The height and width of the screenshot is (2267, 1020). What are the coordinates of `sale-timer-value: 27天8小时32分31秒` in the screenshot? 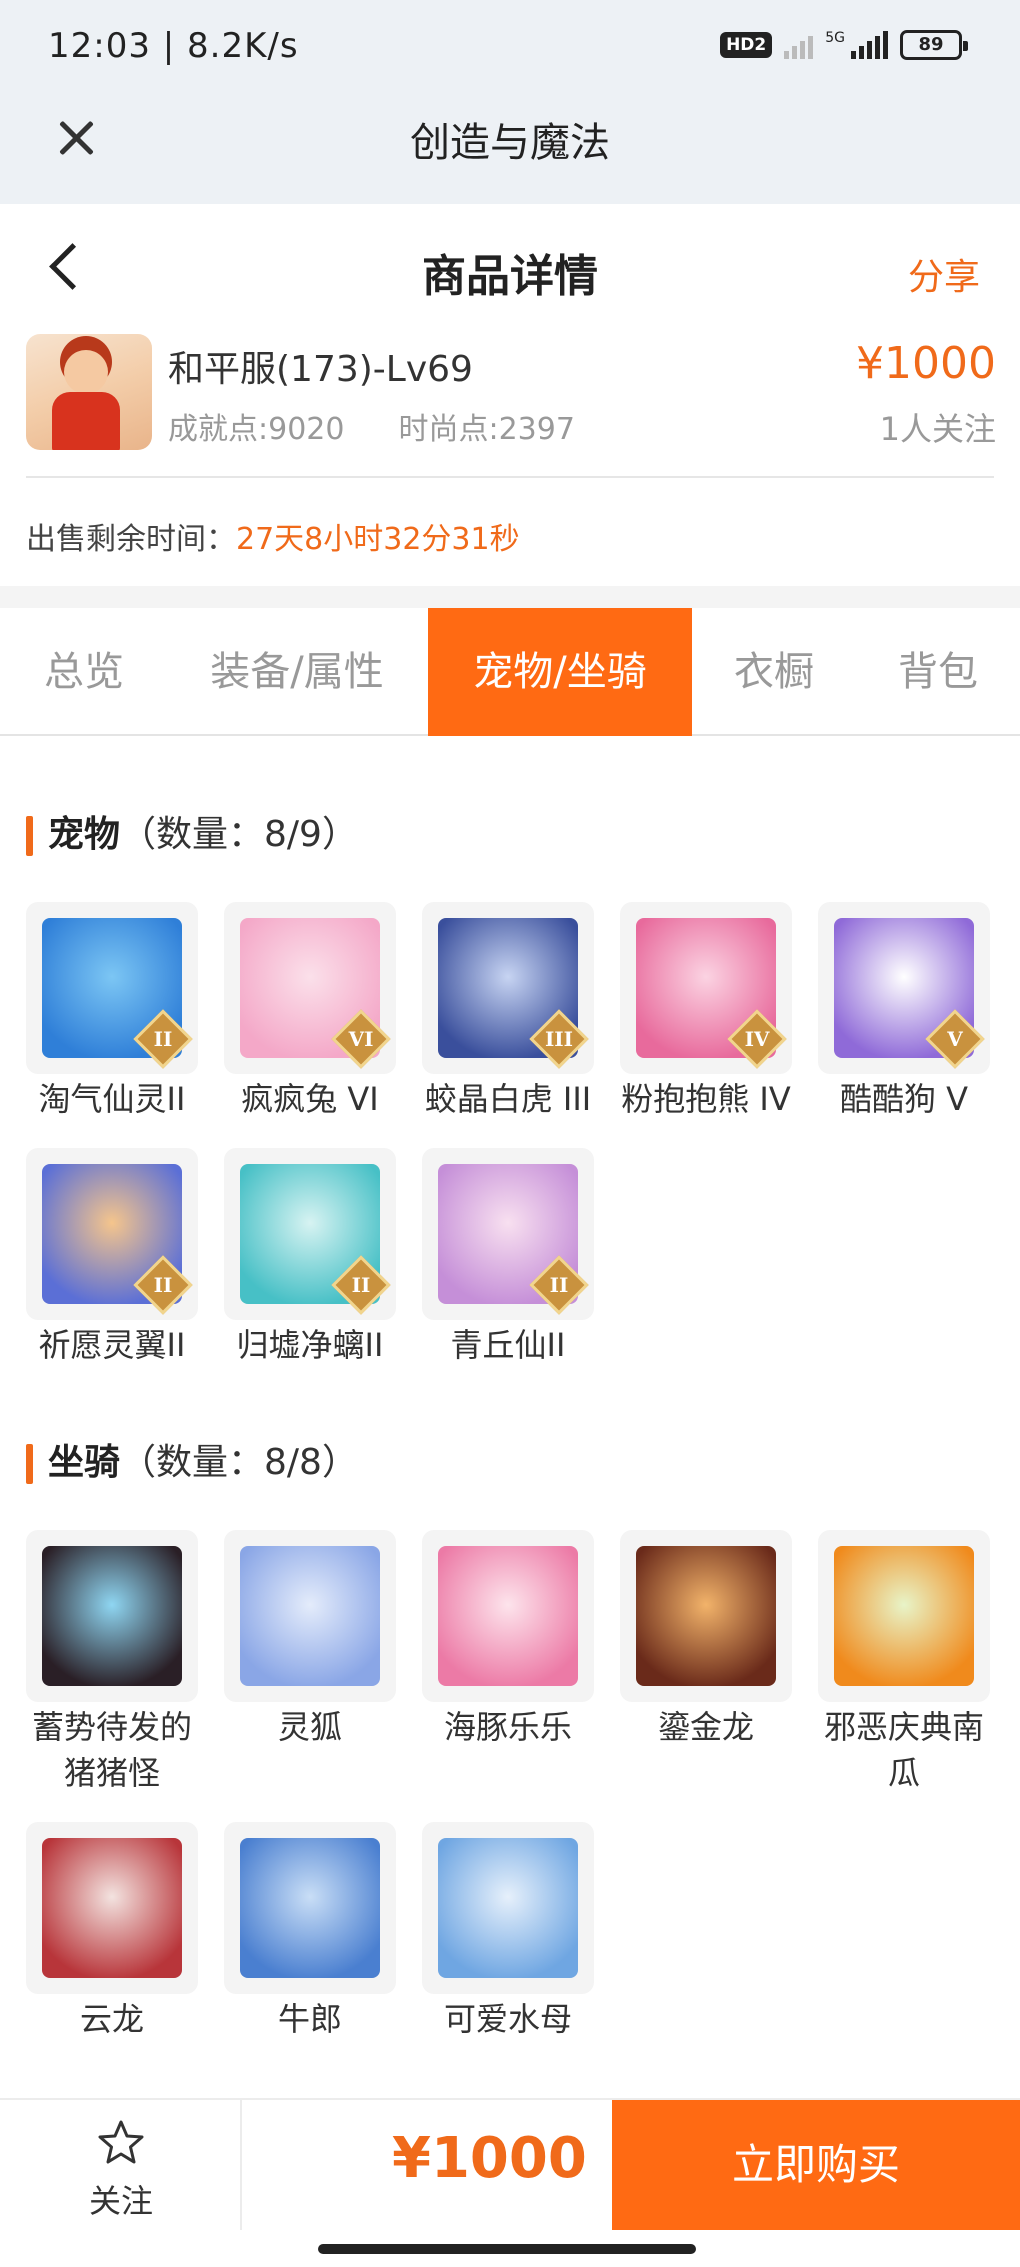 It's located at (378, 539).